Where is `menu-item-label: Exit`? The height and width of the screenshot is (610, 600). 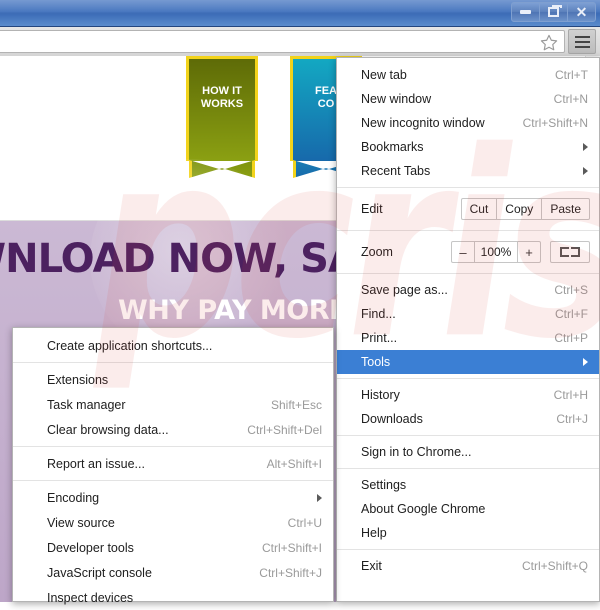
menu-item-label: Exit is located at coordinates (371, 566).